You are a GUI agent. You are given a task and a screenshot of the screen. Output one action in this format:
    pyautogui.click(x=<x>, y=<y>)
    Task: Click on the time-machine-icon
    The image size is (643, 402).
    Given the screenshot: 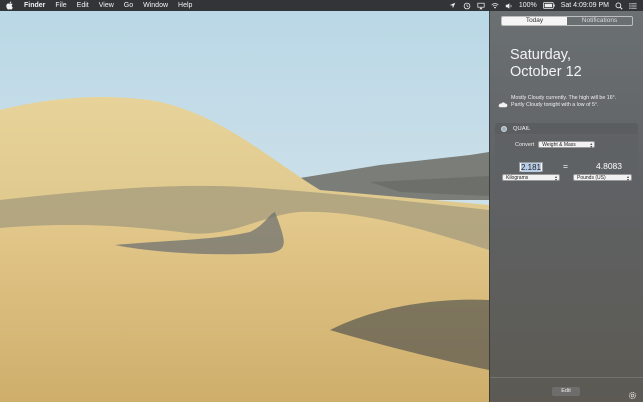 What is the action you would take?
    pyautogui.click(x=467, y=6)
    